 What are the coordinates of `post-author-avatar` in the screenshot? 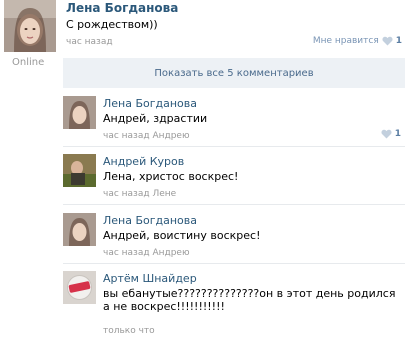 It's located at (30, 26).